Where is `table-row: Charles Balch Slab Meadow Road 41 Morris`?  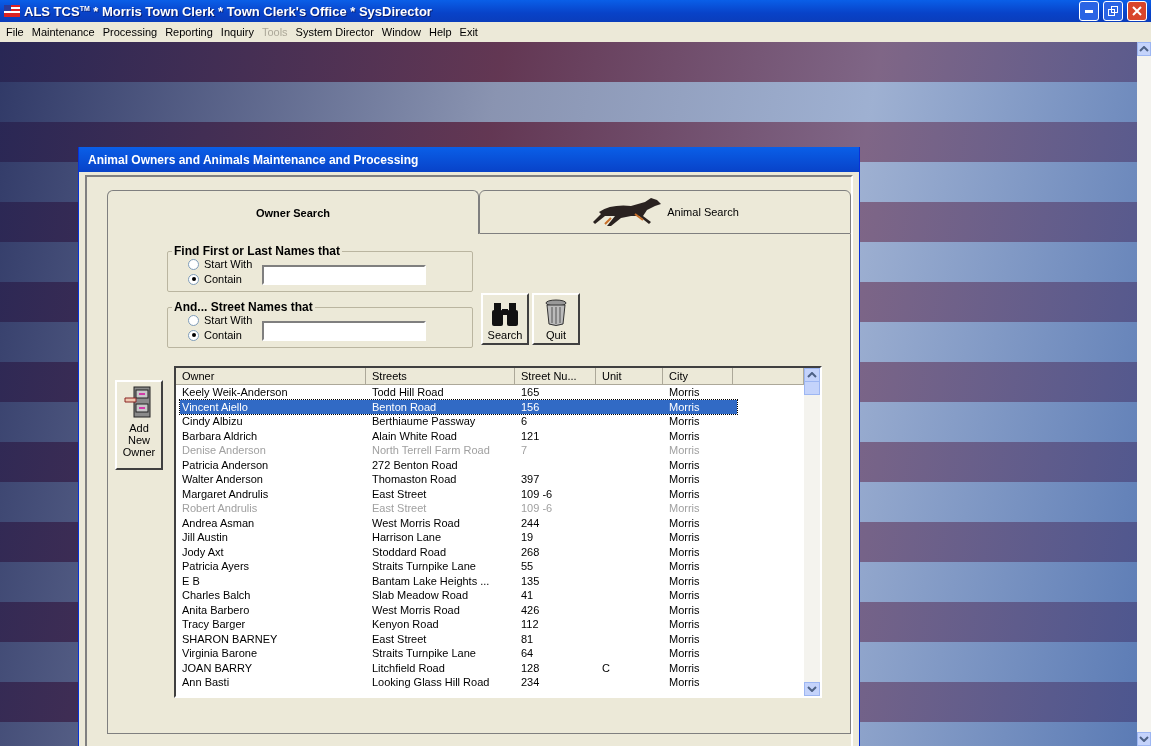
table-row: Charles Balch Slab Meadow Road 41 Morris is located at coordinates (458, 595).